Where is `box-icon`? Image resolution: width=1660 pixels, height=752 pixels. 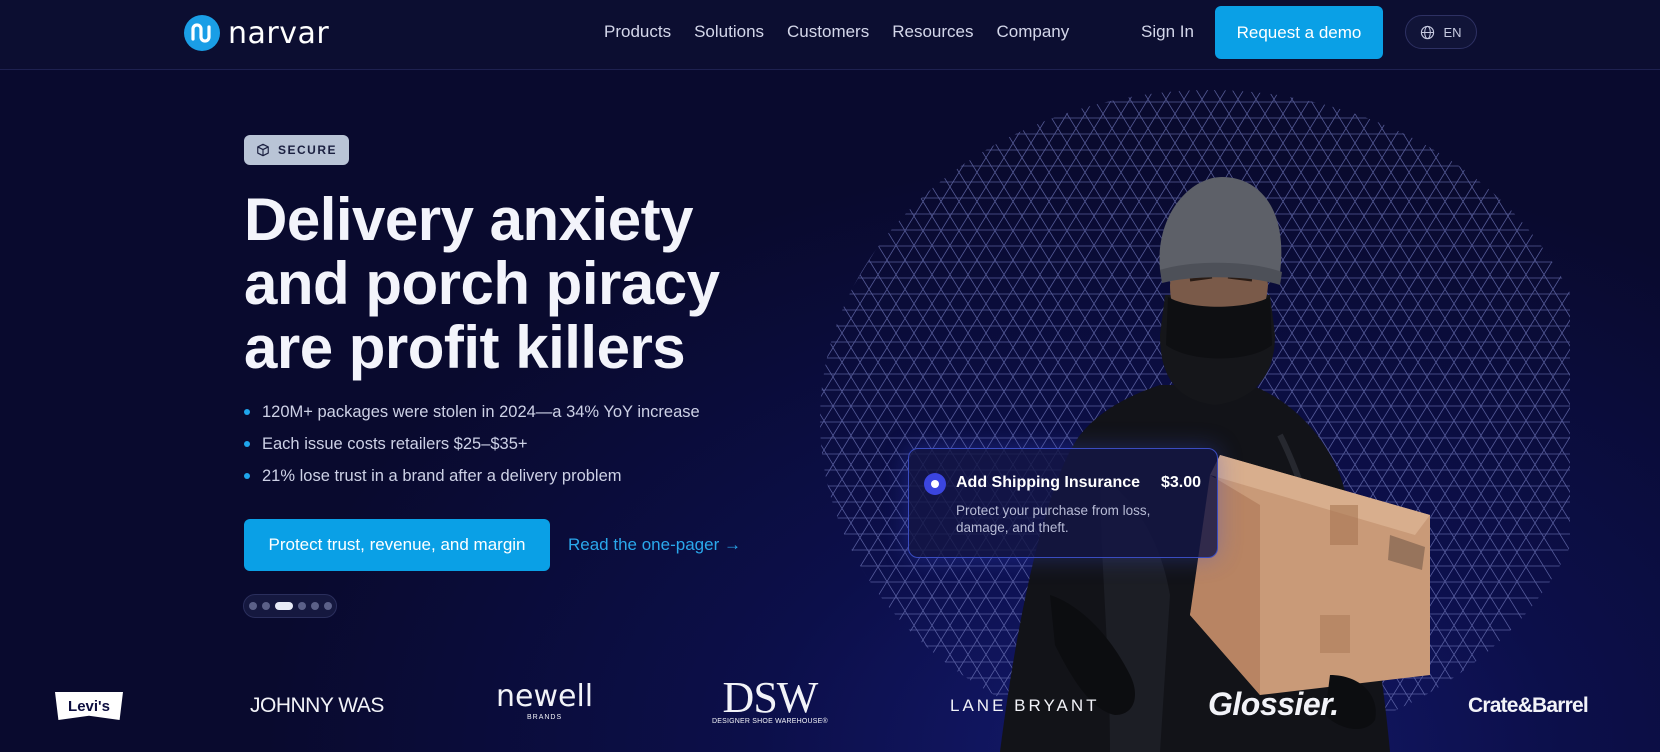
box-icon is located at coordinates (263, 150).